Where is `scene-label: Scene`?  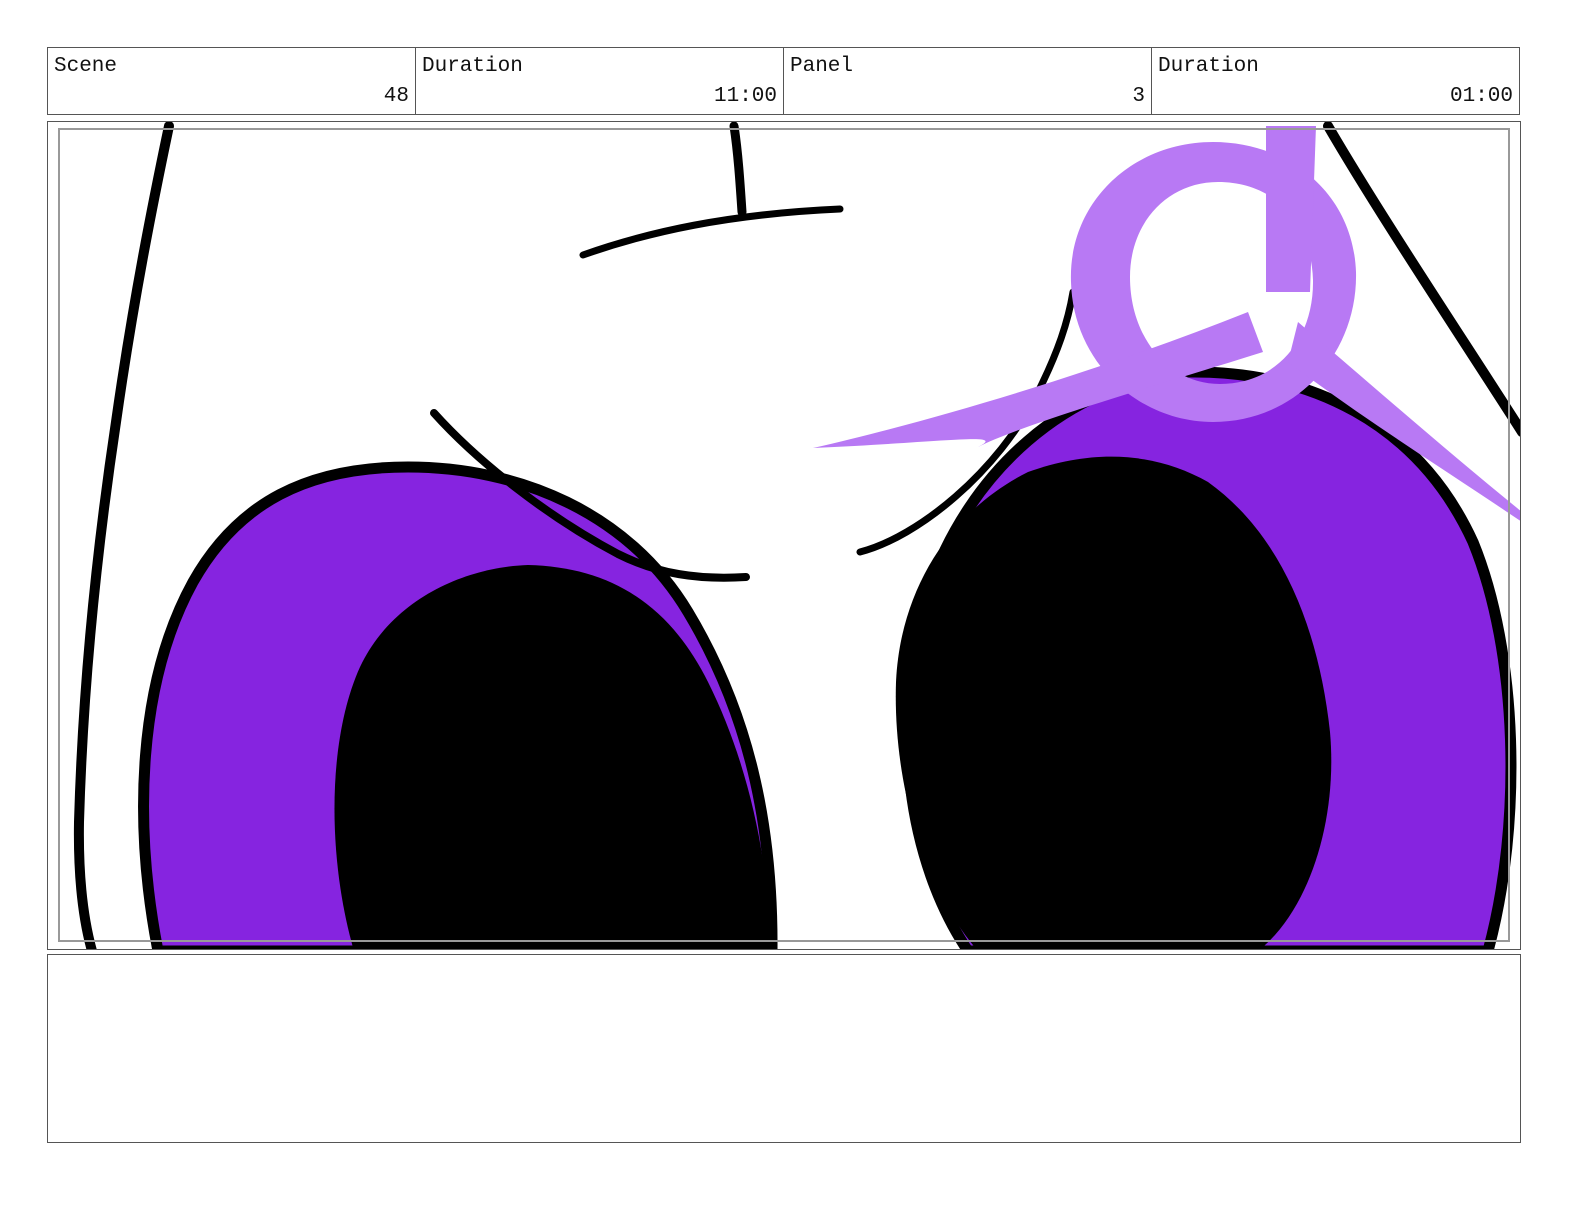
scene-label: Scene is located at coordinates (86, 66).